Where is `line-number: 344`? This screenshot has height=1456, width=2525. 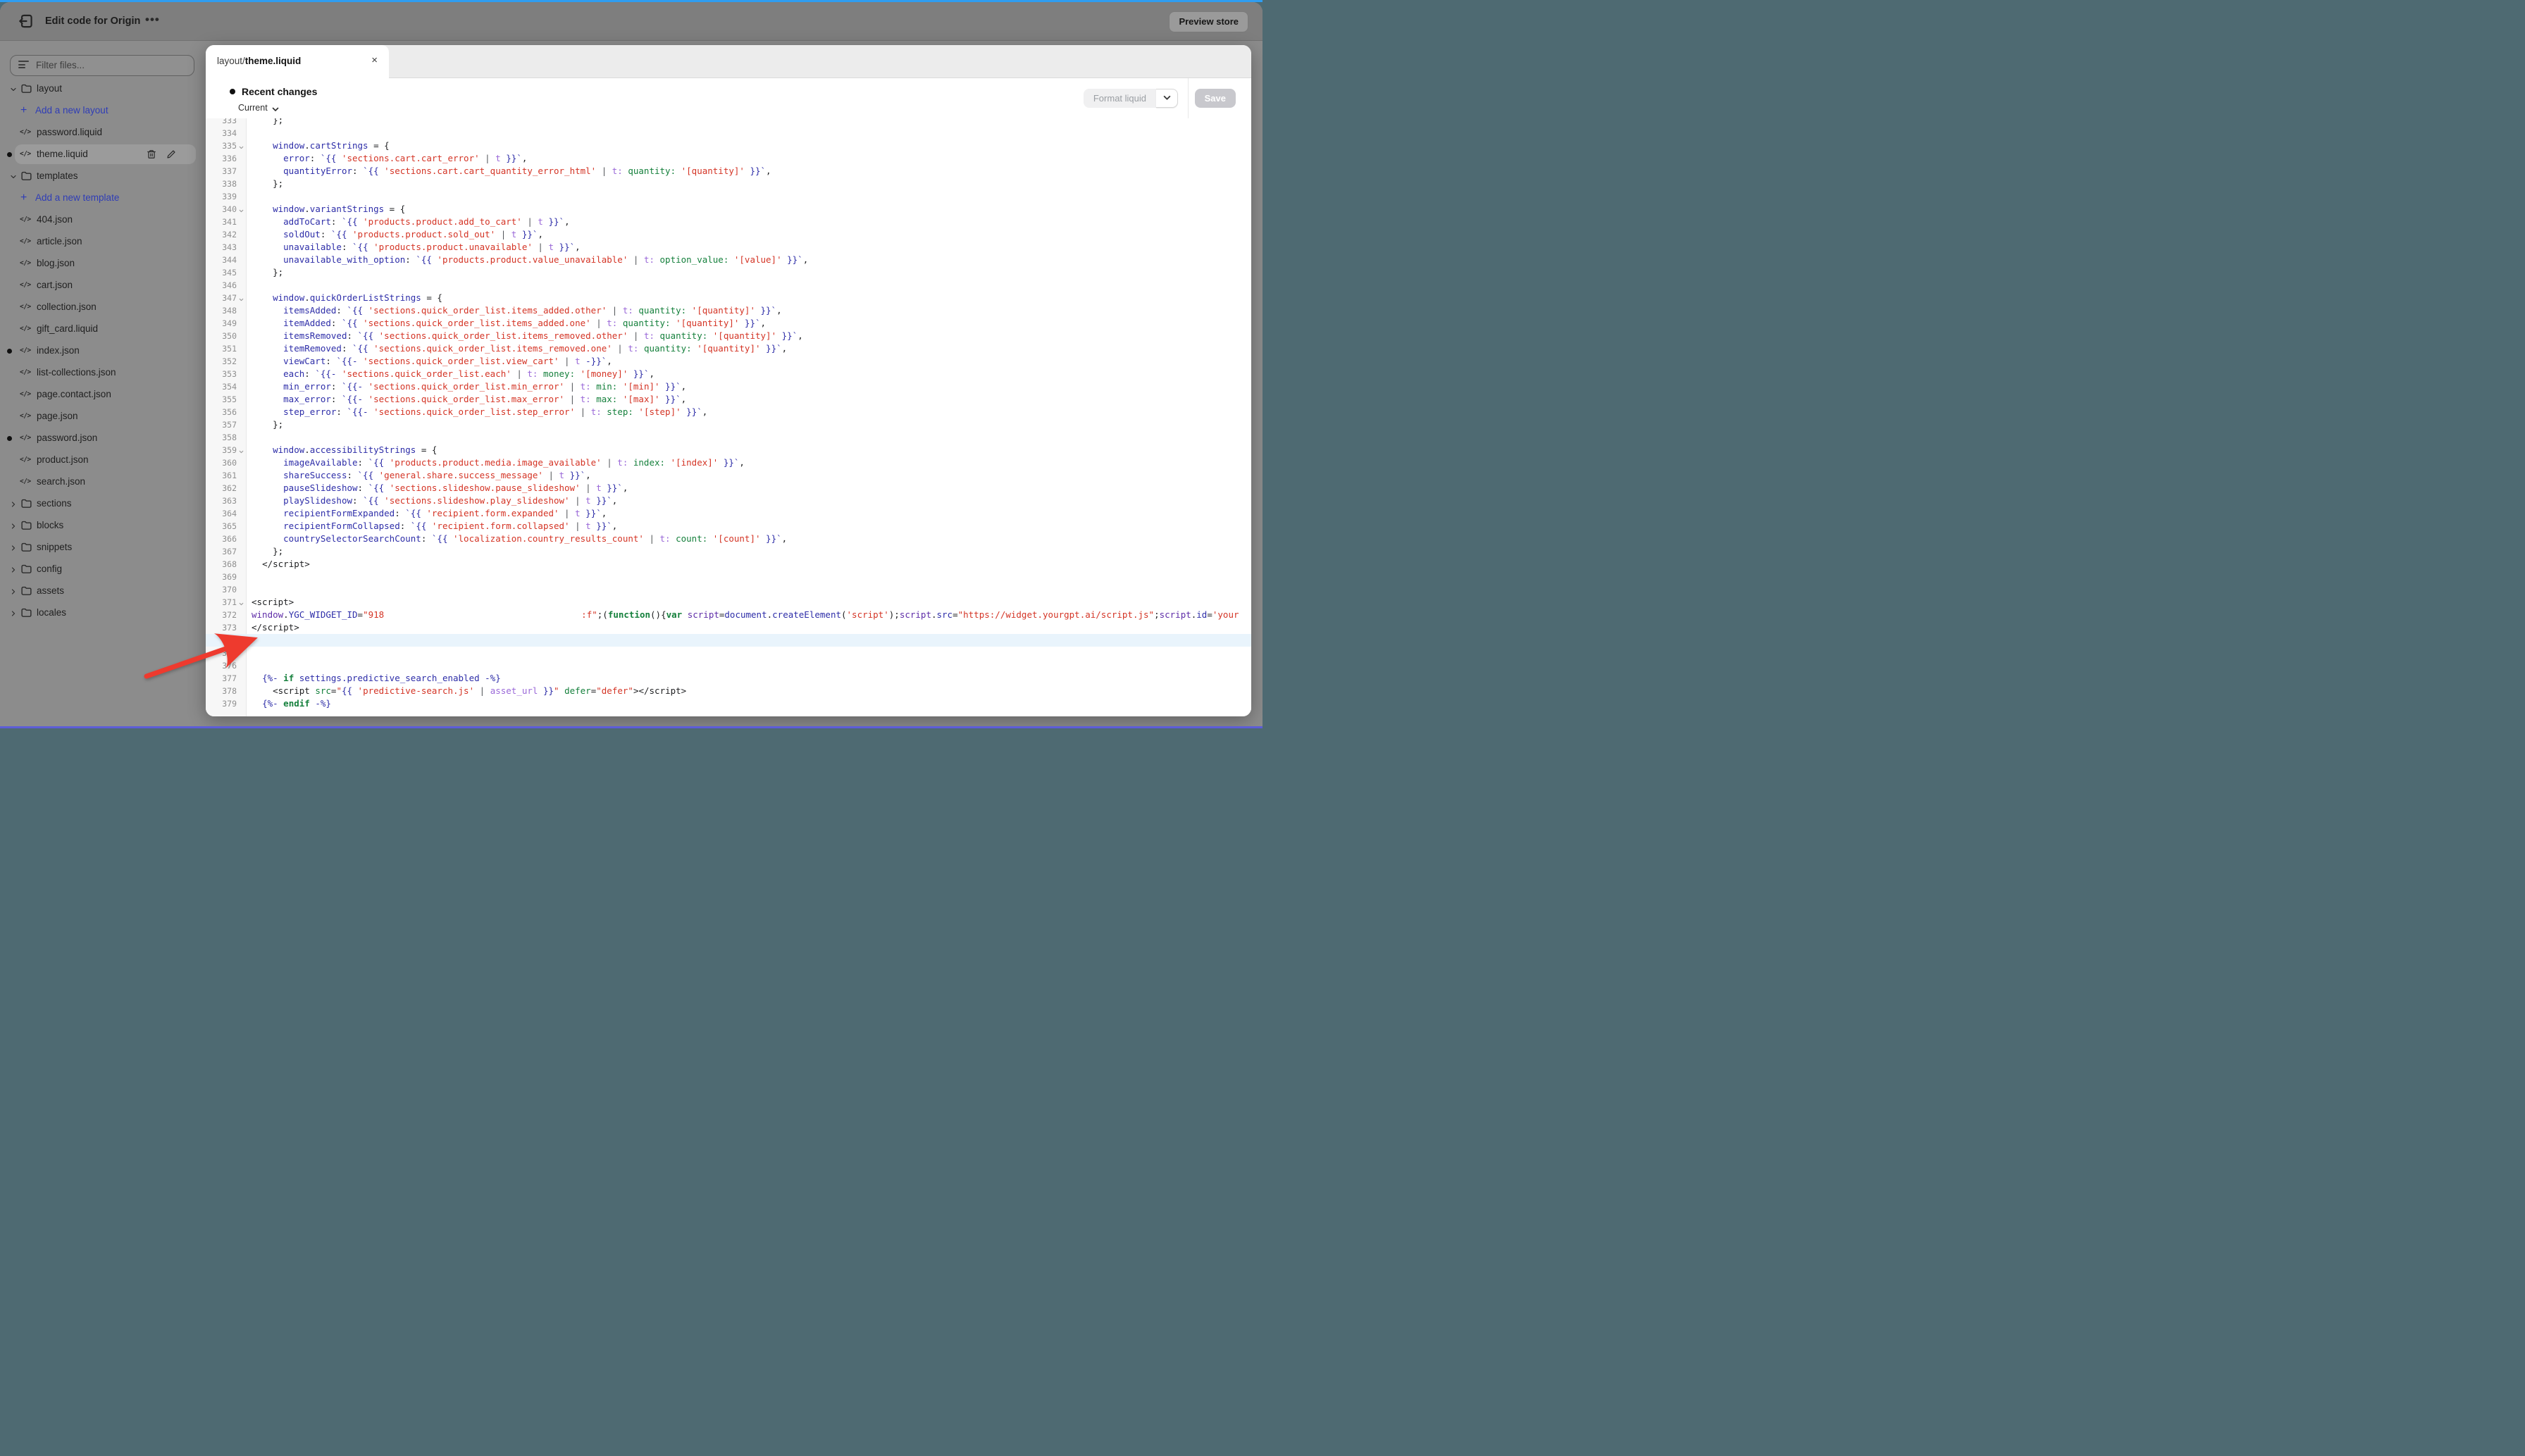 line-number: 344 is located at coordinates (221, 260).